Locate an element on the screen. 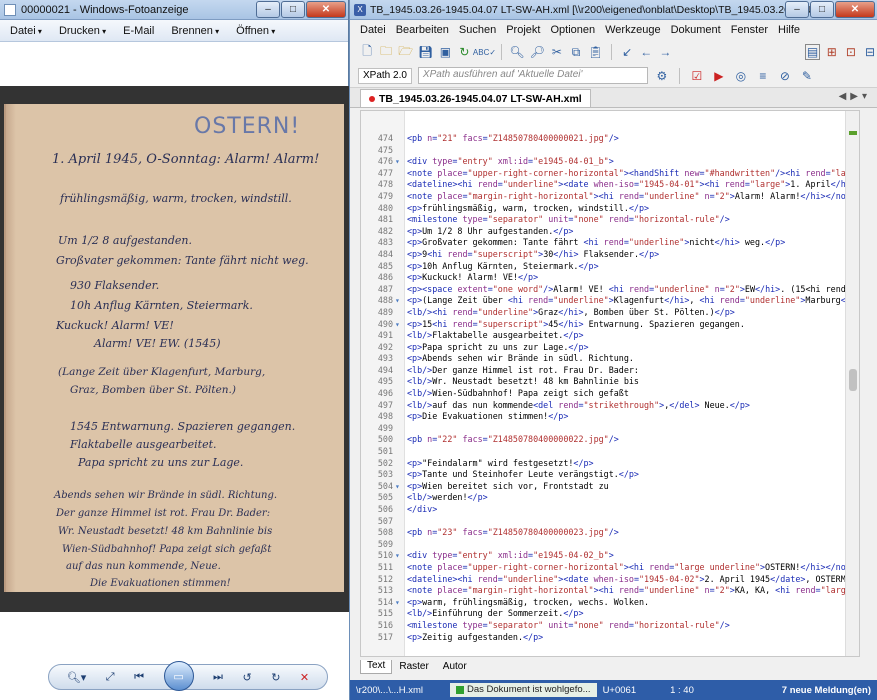  slideshow-button: ▭ is located at coordinates (178, 676).